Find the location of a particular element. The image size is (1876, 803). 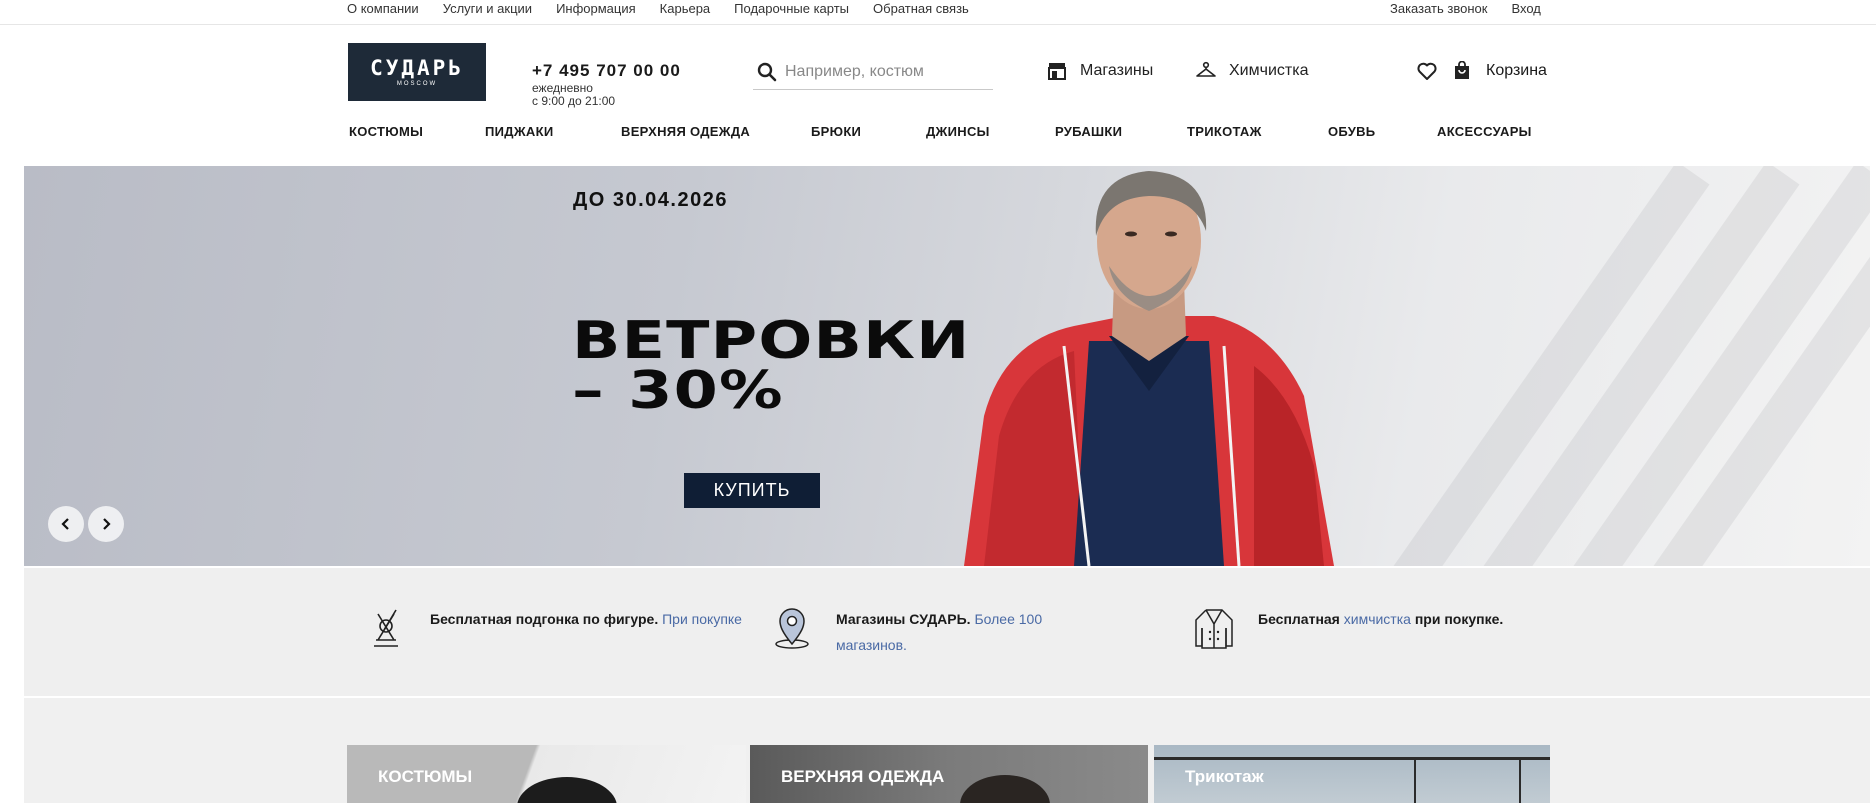

benefit-cleaning-link: химчистка is located at coordinates (1377, 619).